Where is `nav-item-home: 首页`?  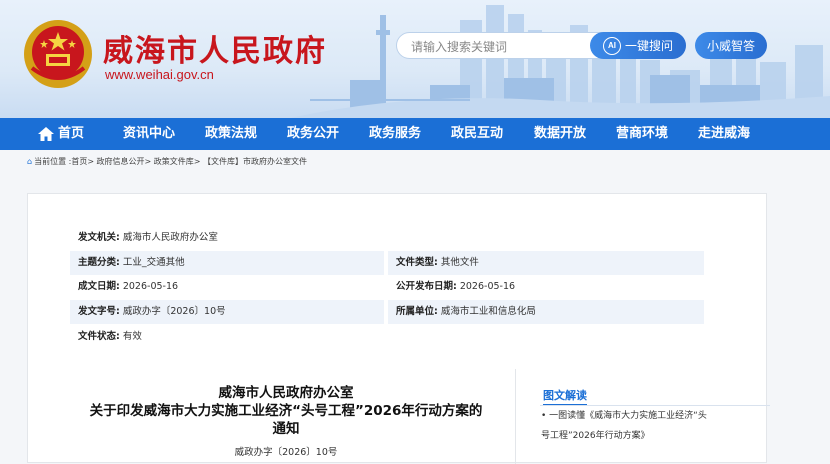 nav-item-home: 首页 is located at coordinates (61, 134).